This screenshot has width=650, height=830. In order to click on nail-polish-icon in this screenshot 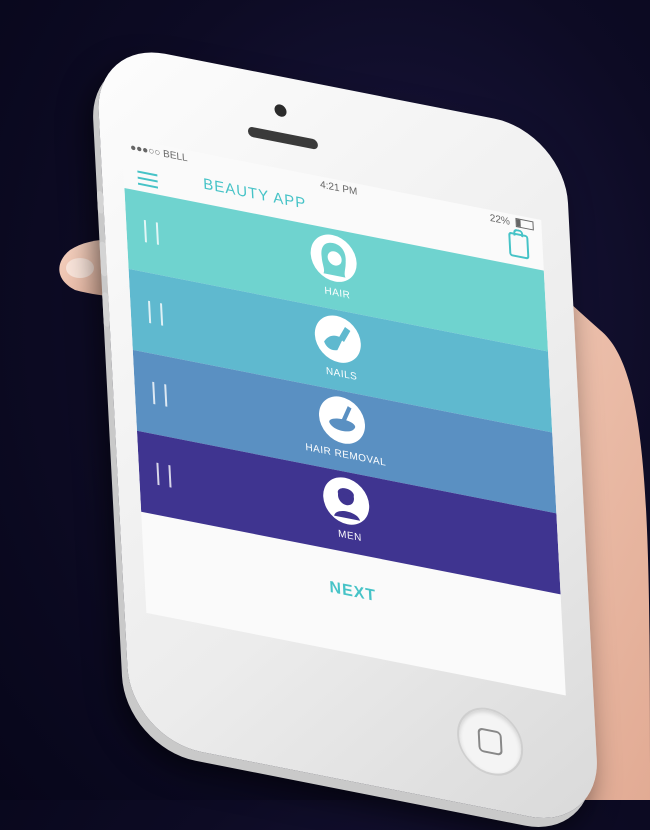, I will do `click(337, 339)`.